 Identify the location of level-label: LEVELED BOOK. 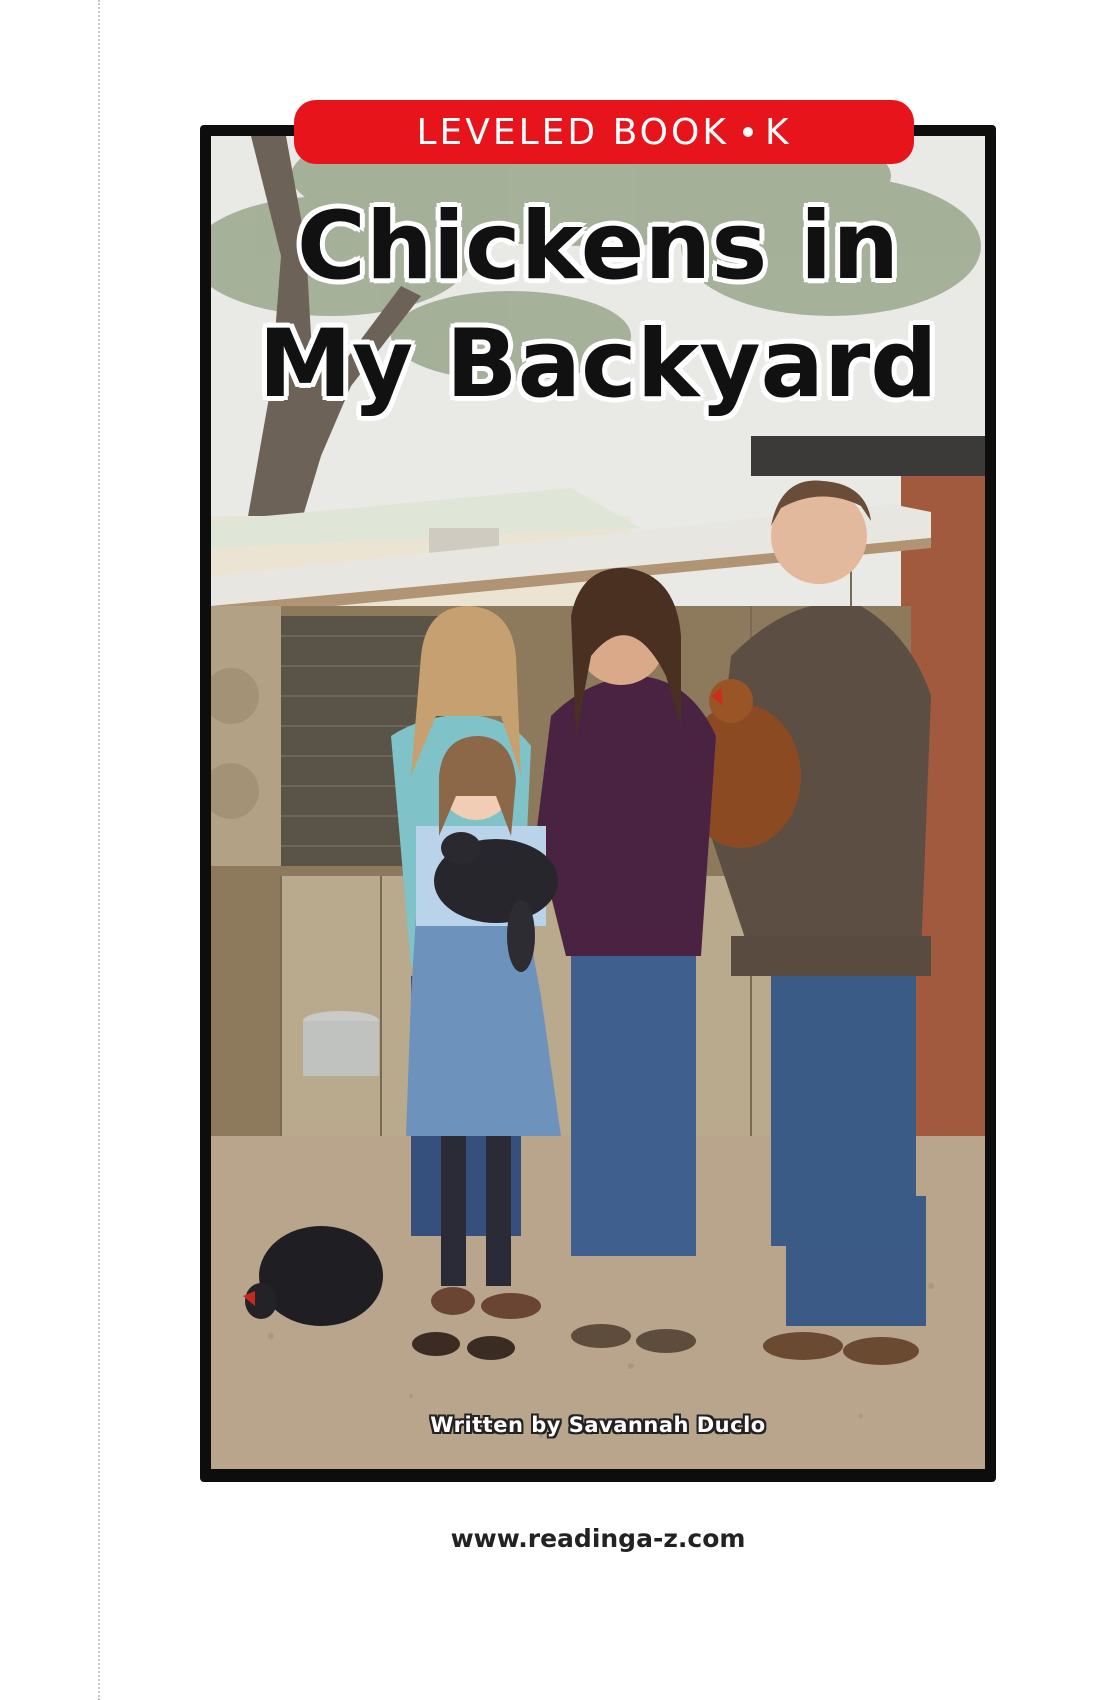
(572, 132).